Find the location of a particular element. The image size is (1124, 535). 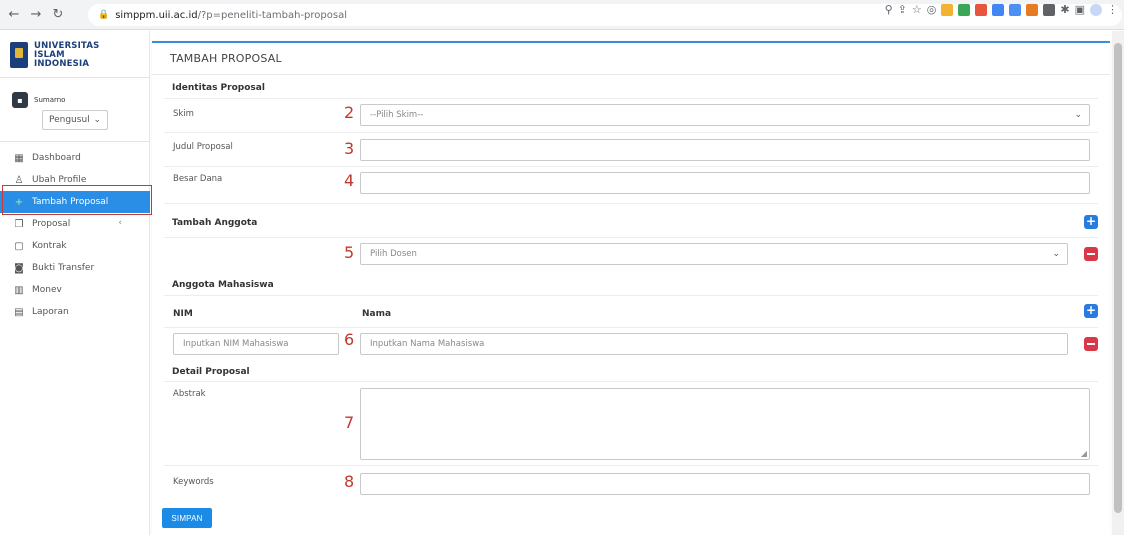

annotation-number: 6 is located at coordinates (349, 339).